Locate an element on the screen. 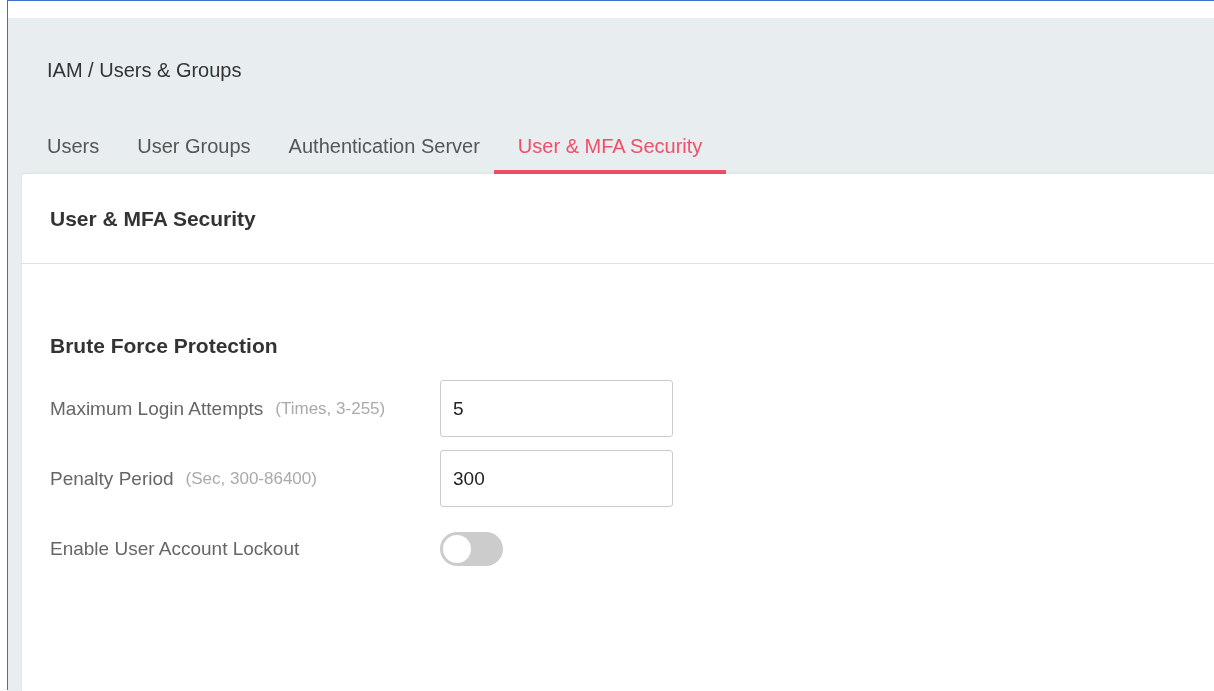 Image resolution: width=1214 pixels, height=691 pixels. input-field: 5 is located at coordinates (556, 408).